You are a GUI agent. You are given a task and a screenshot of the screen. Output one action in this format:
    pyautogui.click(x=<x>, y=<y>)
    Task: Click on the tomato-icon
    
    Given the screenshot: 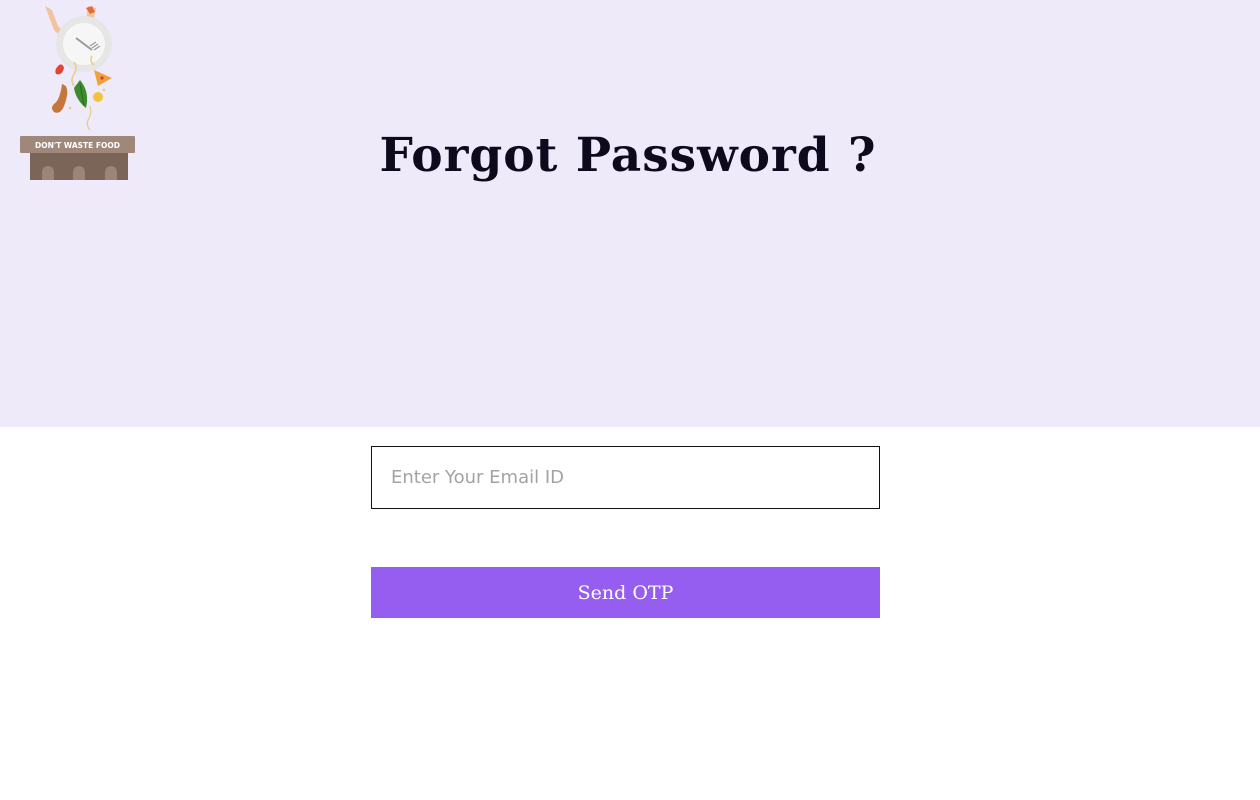 What is the action you would take?
    pyautogui.click(x=59, y=69)
    